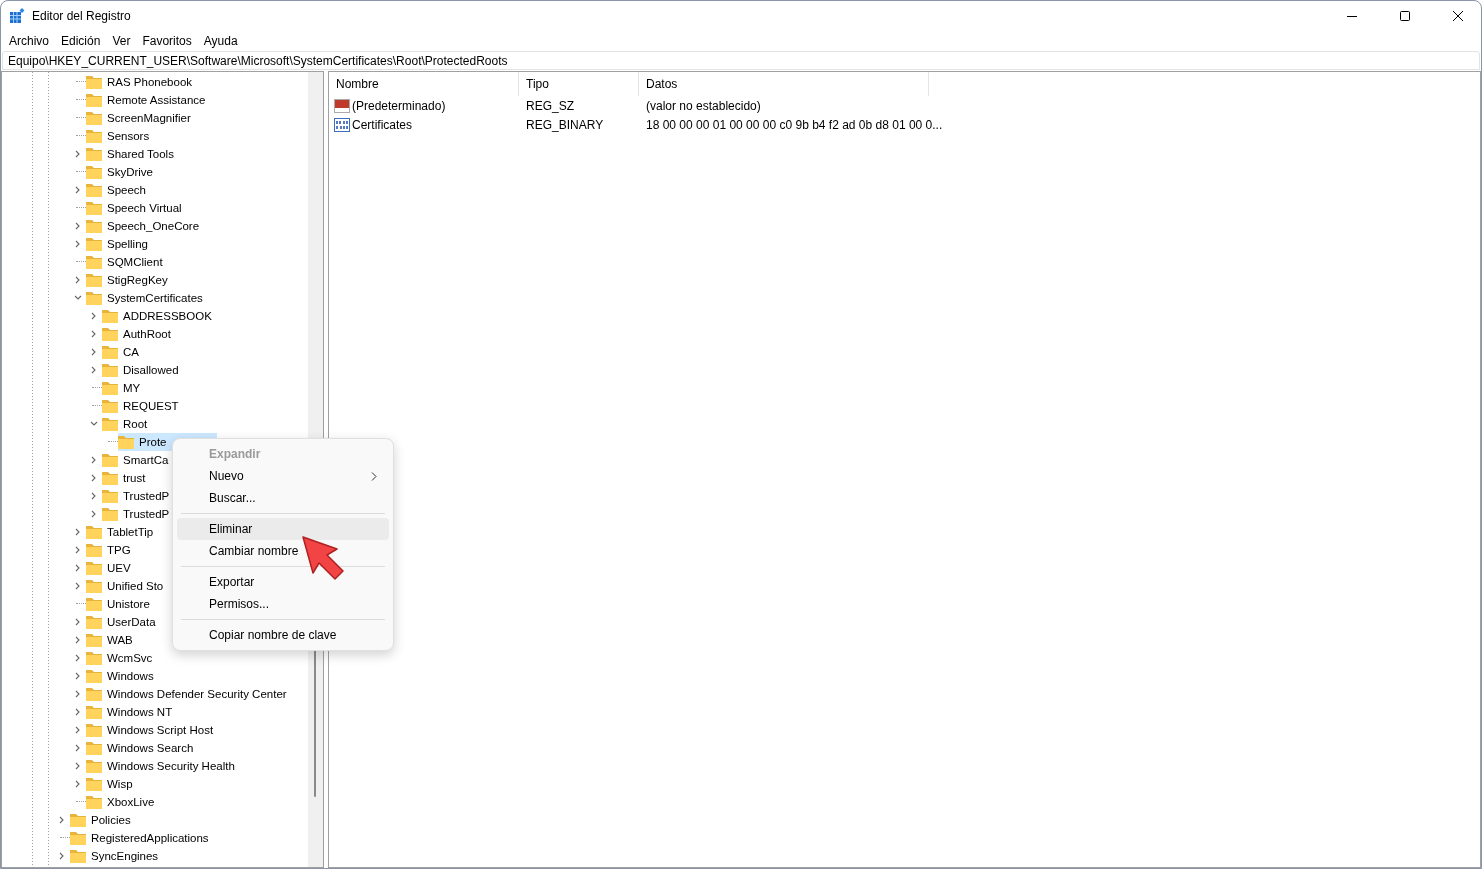  What do you see at coordinates (382, 124) in the screenshot?
I see `table-cell: Certificates` at bounding box center [382, 124].